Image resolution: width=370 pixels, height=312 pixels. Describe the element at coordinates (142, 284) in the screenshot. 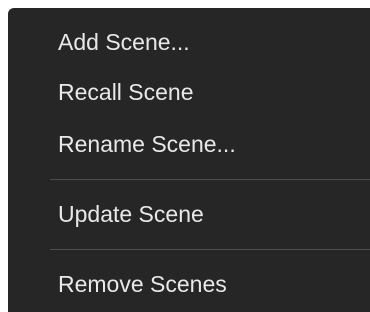

I see `menu-item-remove-scenes: Remove Scenes` at that location.